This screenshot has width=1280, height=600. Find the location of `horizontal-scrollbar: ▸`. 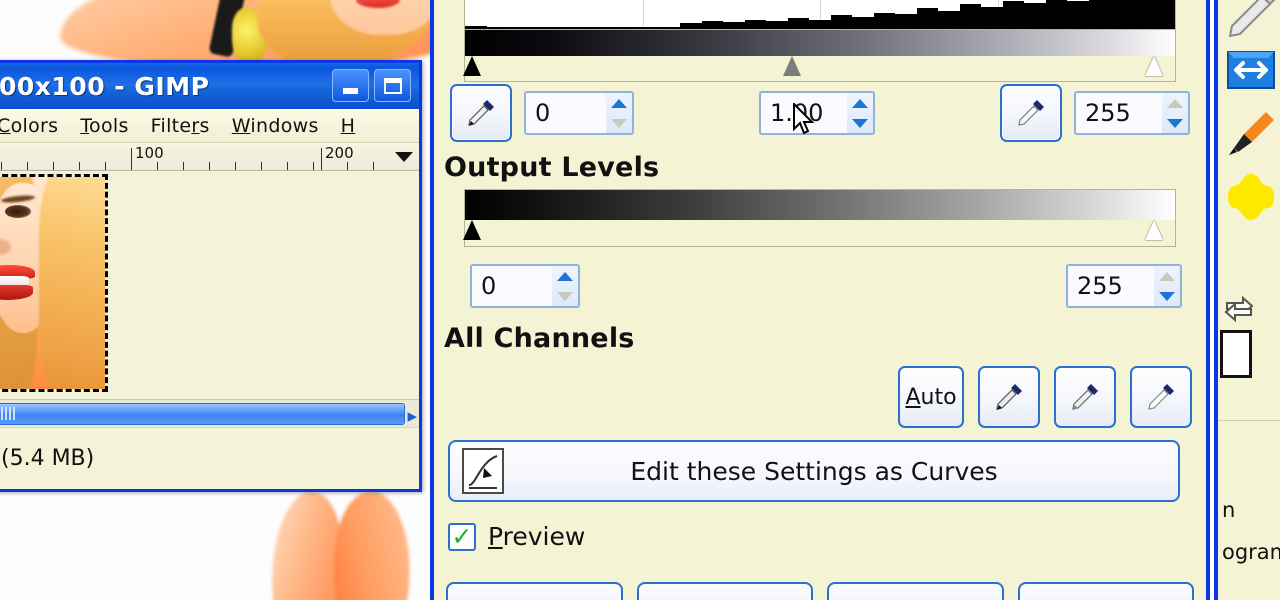

horizontal-scrollbar: ▸ is located at coordinates (209, 413).